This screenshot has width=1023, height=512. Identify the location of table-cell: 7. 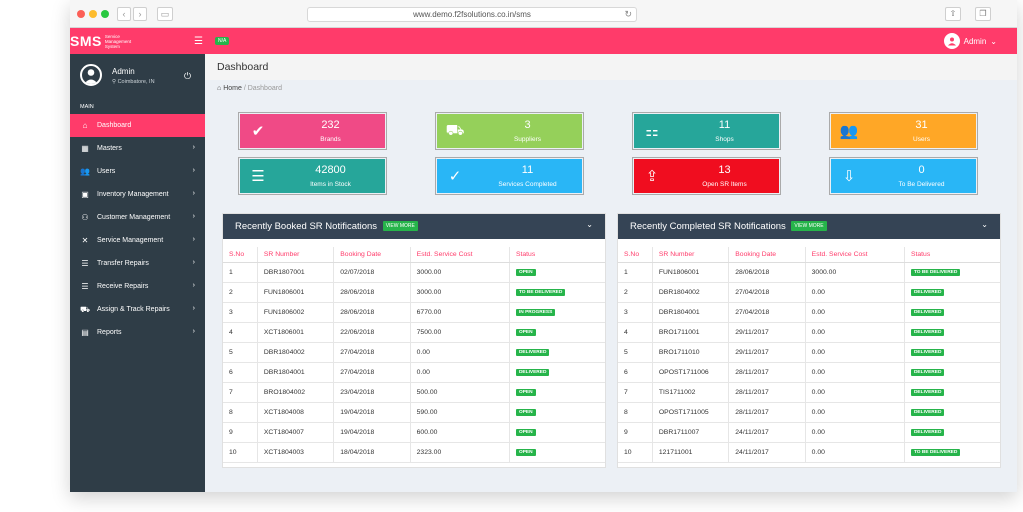
(635, 392).